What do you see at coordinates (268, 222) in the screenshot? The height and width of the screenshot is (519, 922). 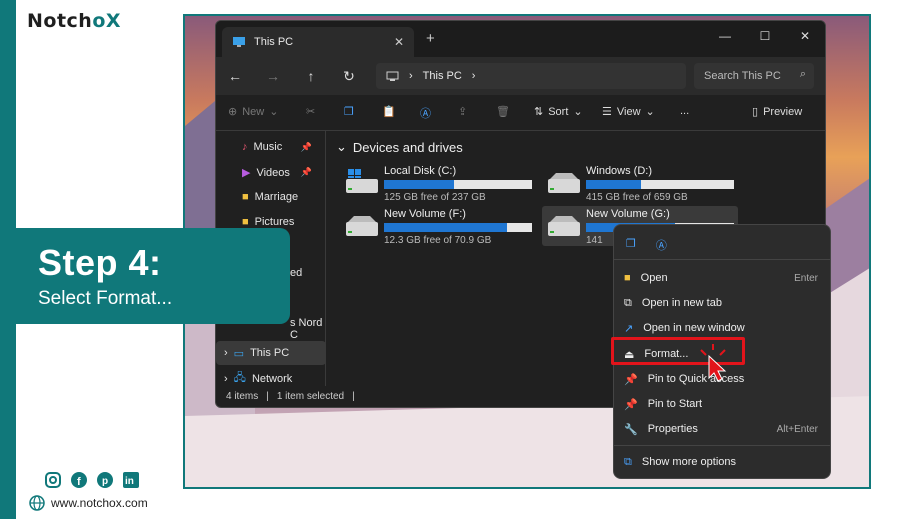 I see `sidebar-item-pictures: ■ Pictures` at bounding box center [268, 222].